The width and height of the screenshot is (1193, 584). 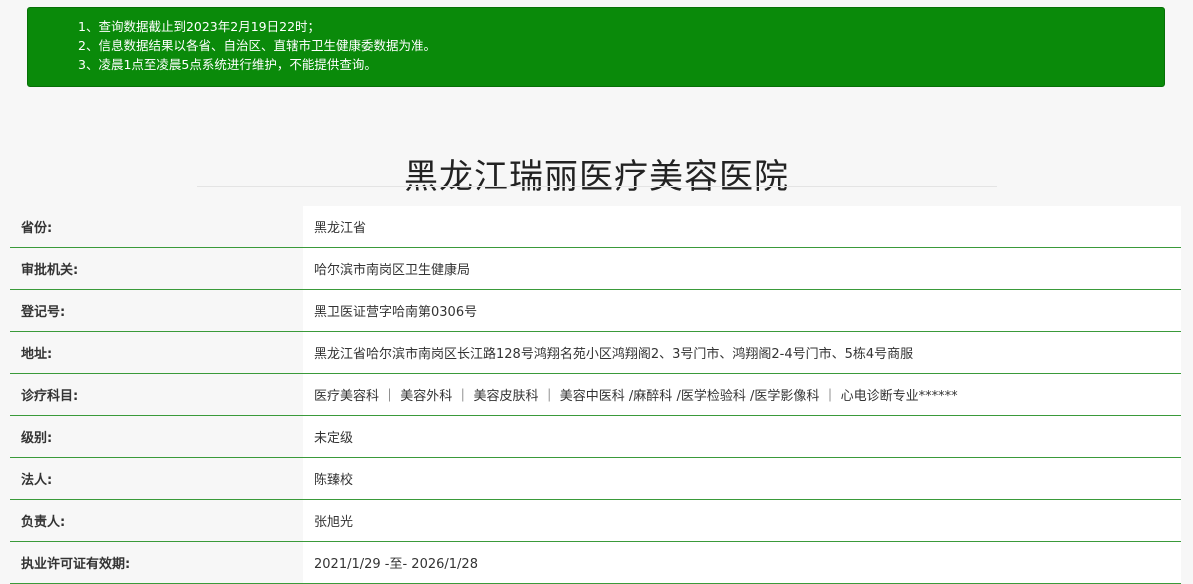 I want to click on row-value: 张旭光, so click(x=742, y=520).